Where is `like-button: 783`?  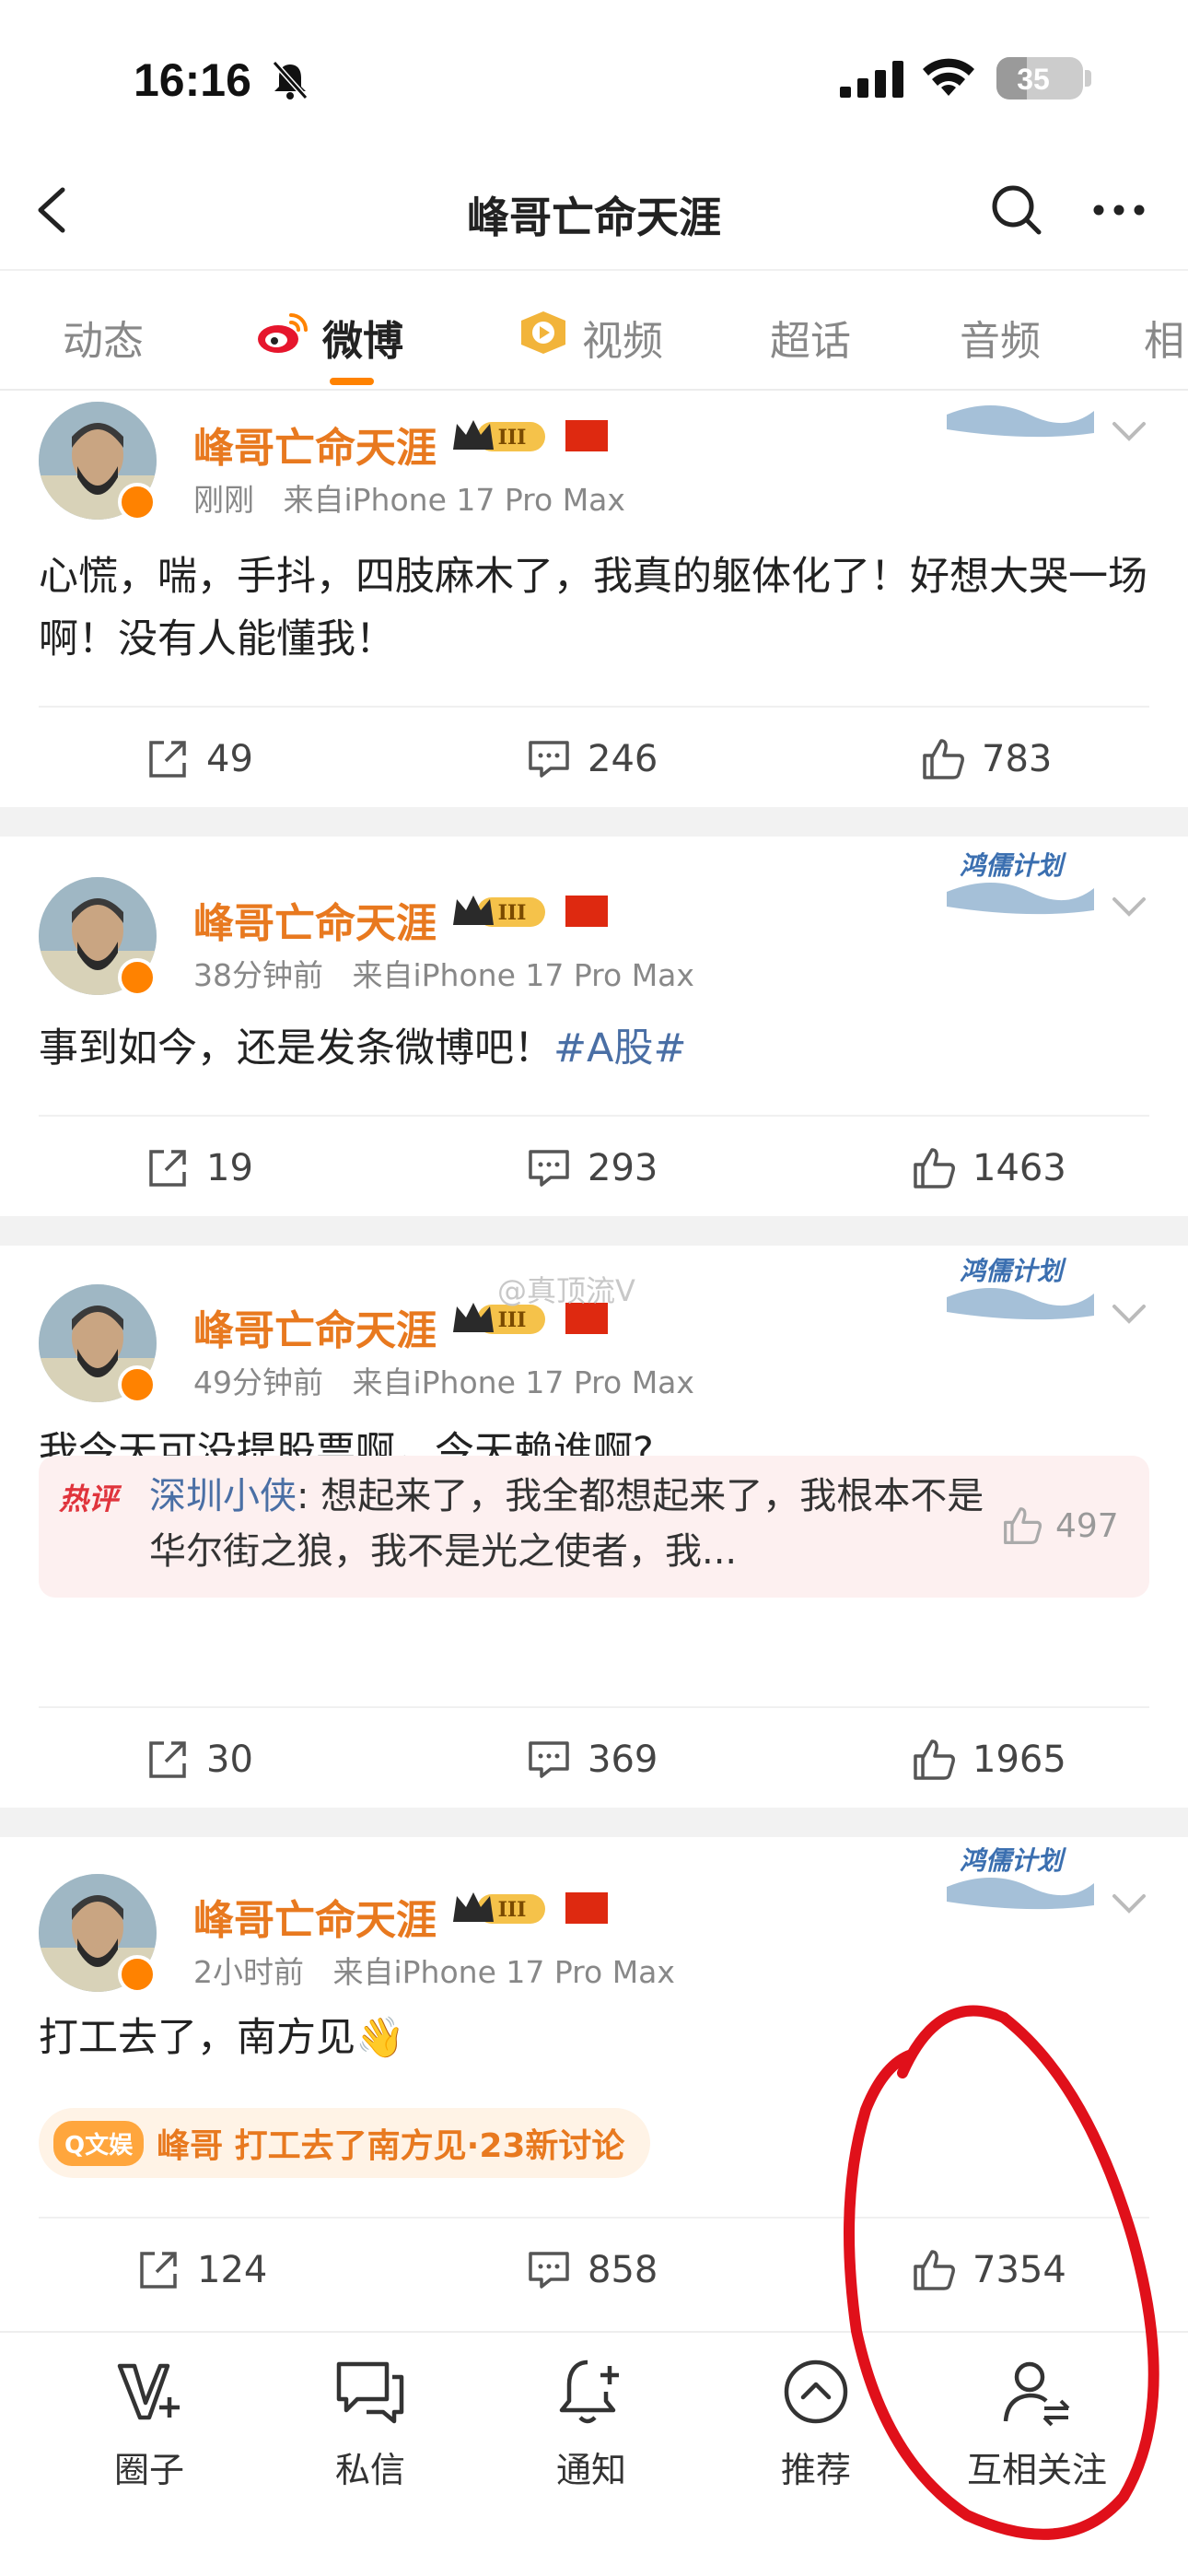 like-button: 783 is located at coordinates (986, 759).